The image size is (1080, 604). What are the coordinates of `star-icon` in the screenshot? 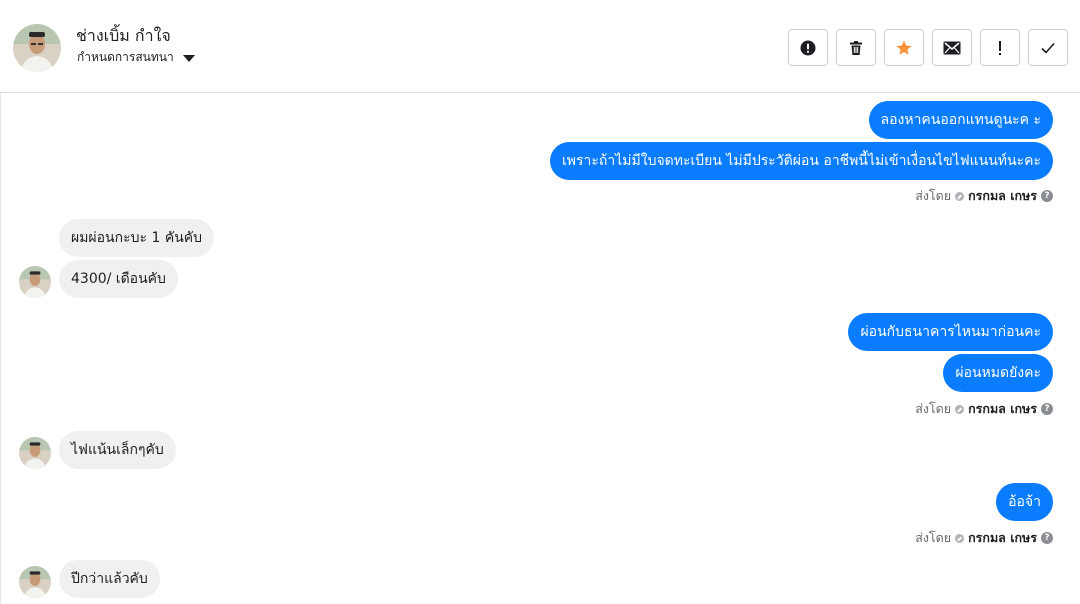 It's located at (904, 47).